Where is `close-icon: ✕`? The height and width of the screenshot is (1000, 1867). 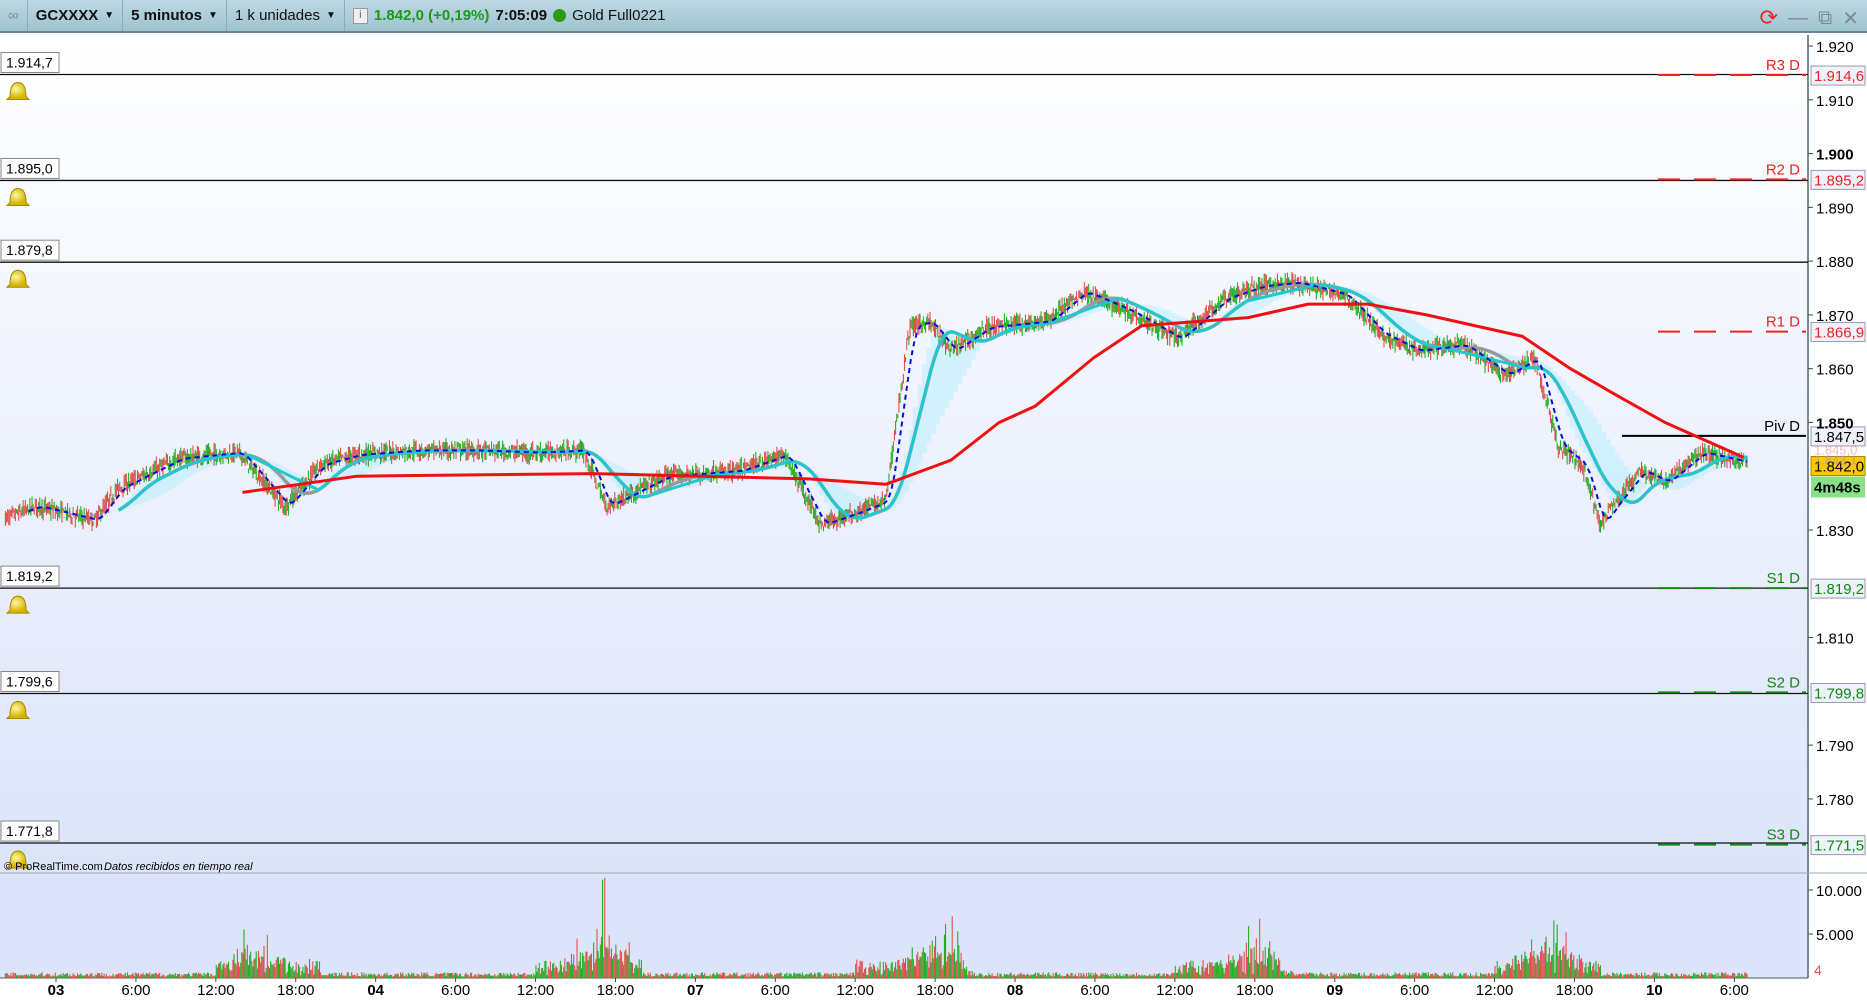
close-icon: ✕ is located at coordinates (1850, 18).